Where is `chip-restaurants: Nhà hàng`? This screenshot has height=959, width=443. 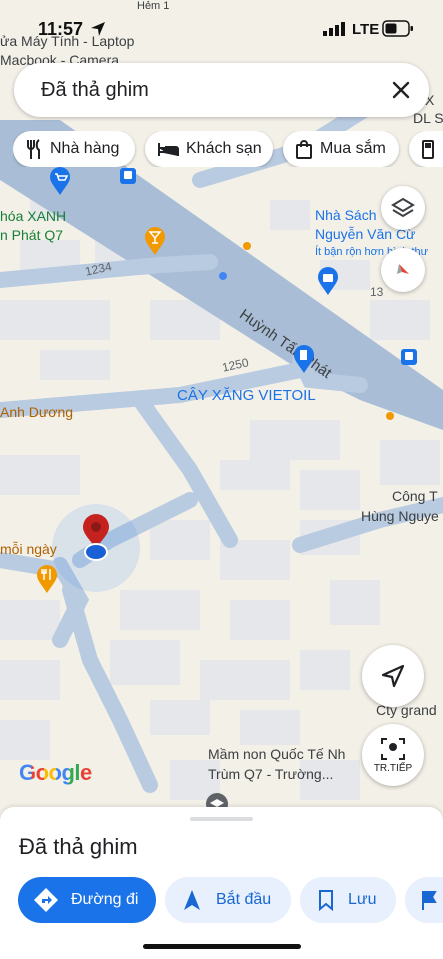
chip-restaurants: Nhà hàng is located at coordinates (74, 149).